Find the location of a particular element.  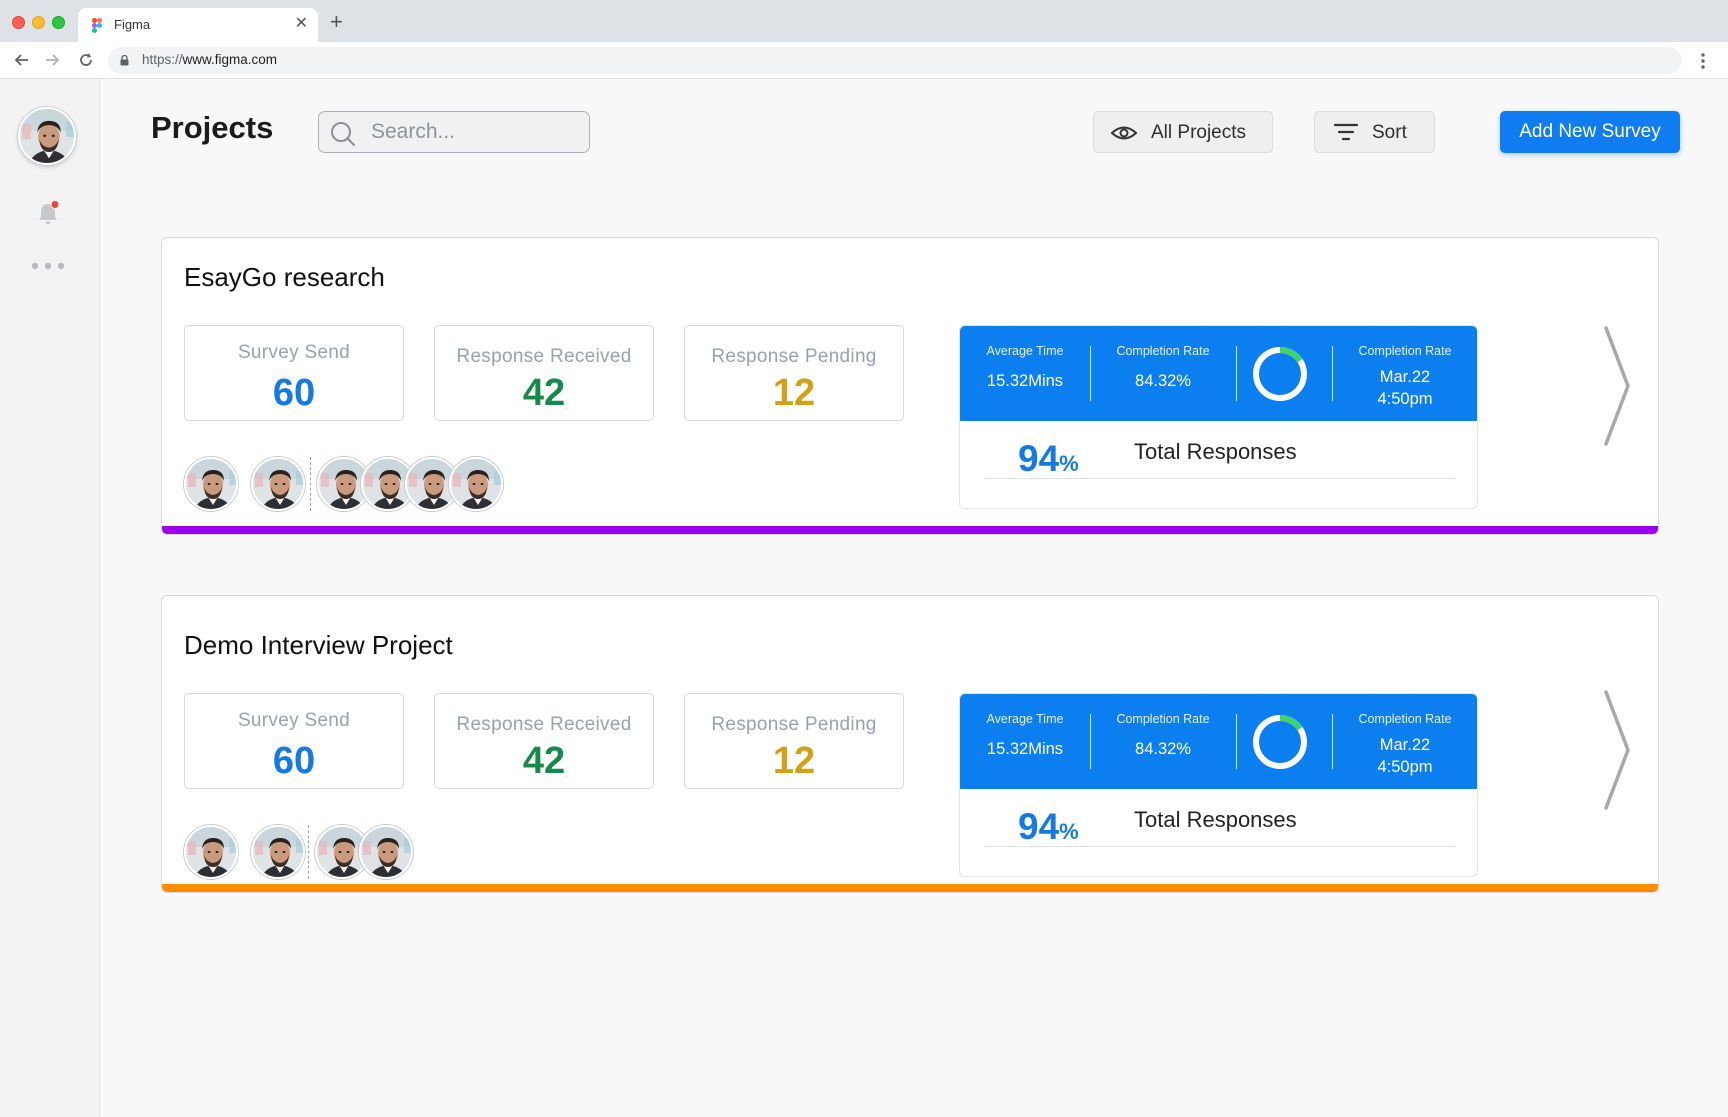

all-projects-label: All Projects is located at coordinates (1199, 132).